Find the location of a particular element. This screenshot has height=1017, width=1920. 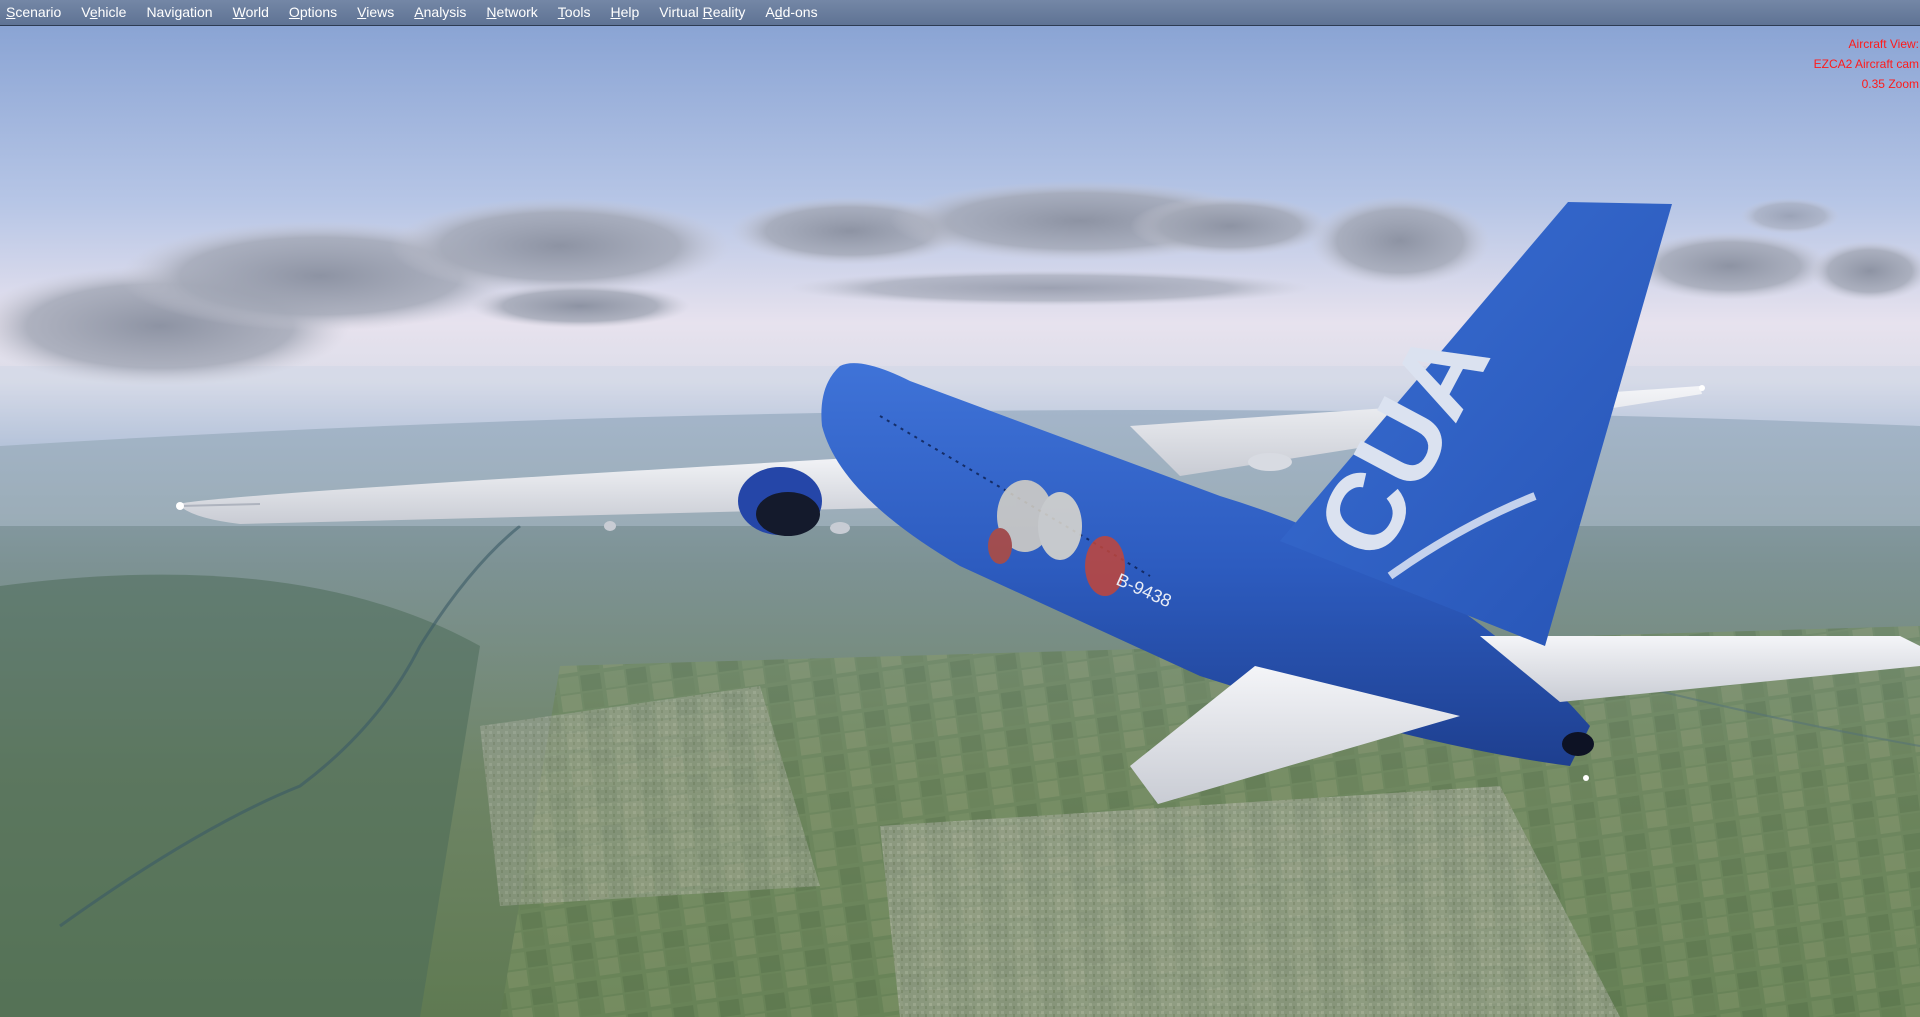

camera-name: EZCA2 Aircraft cam is located at coordinates (1866, 64).